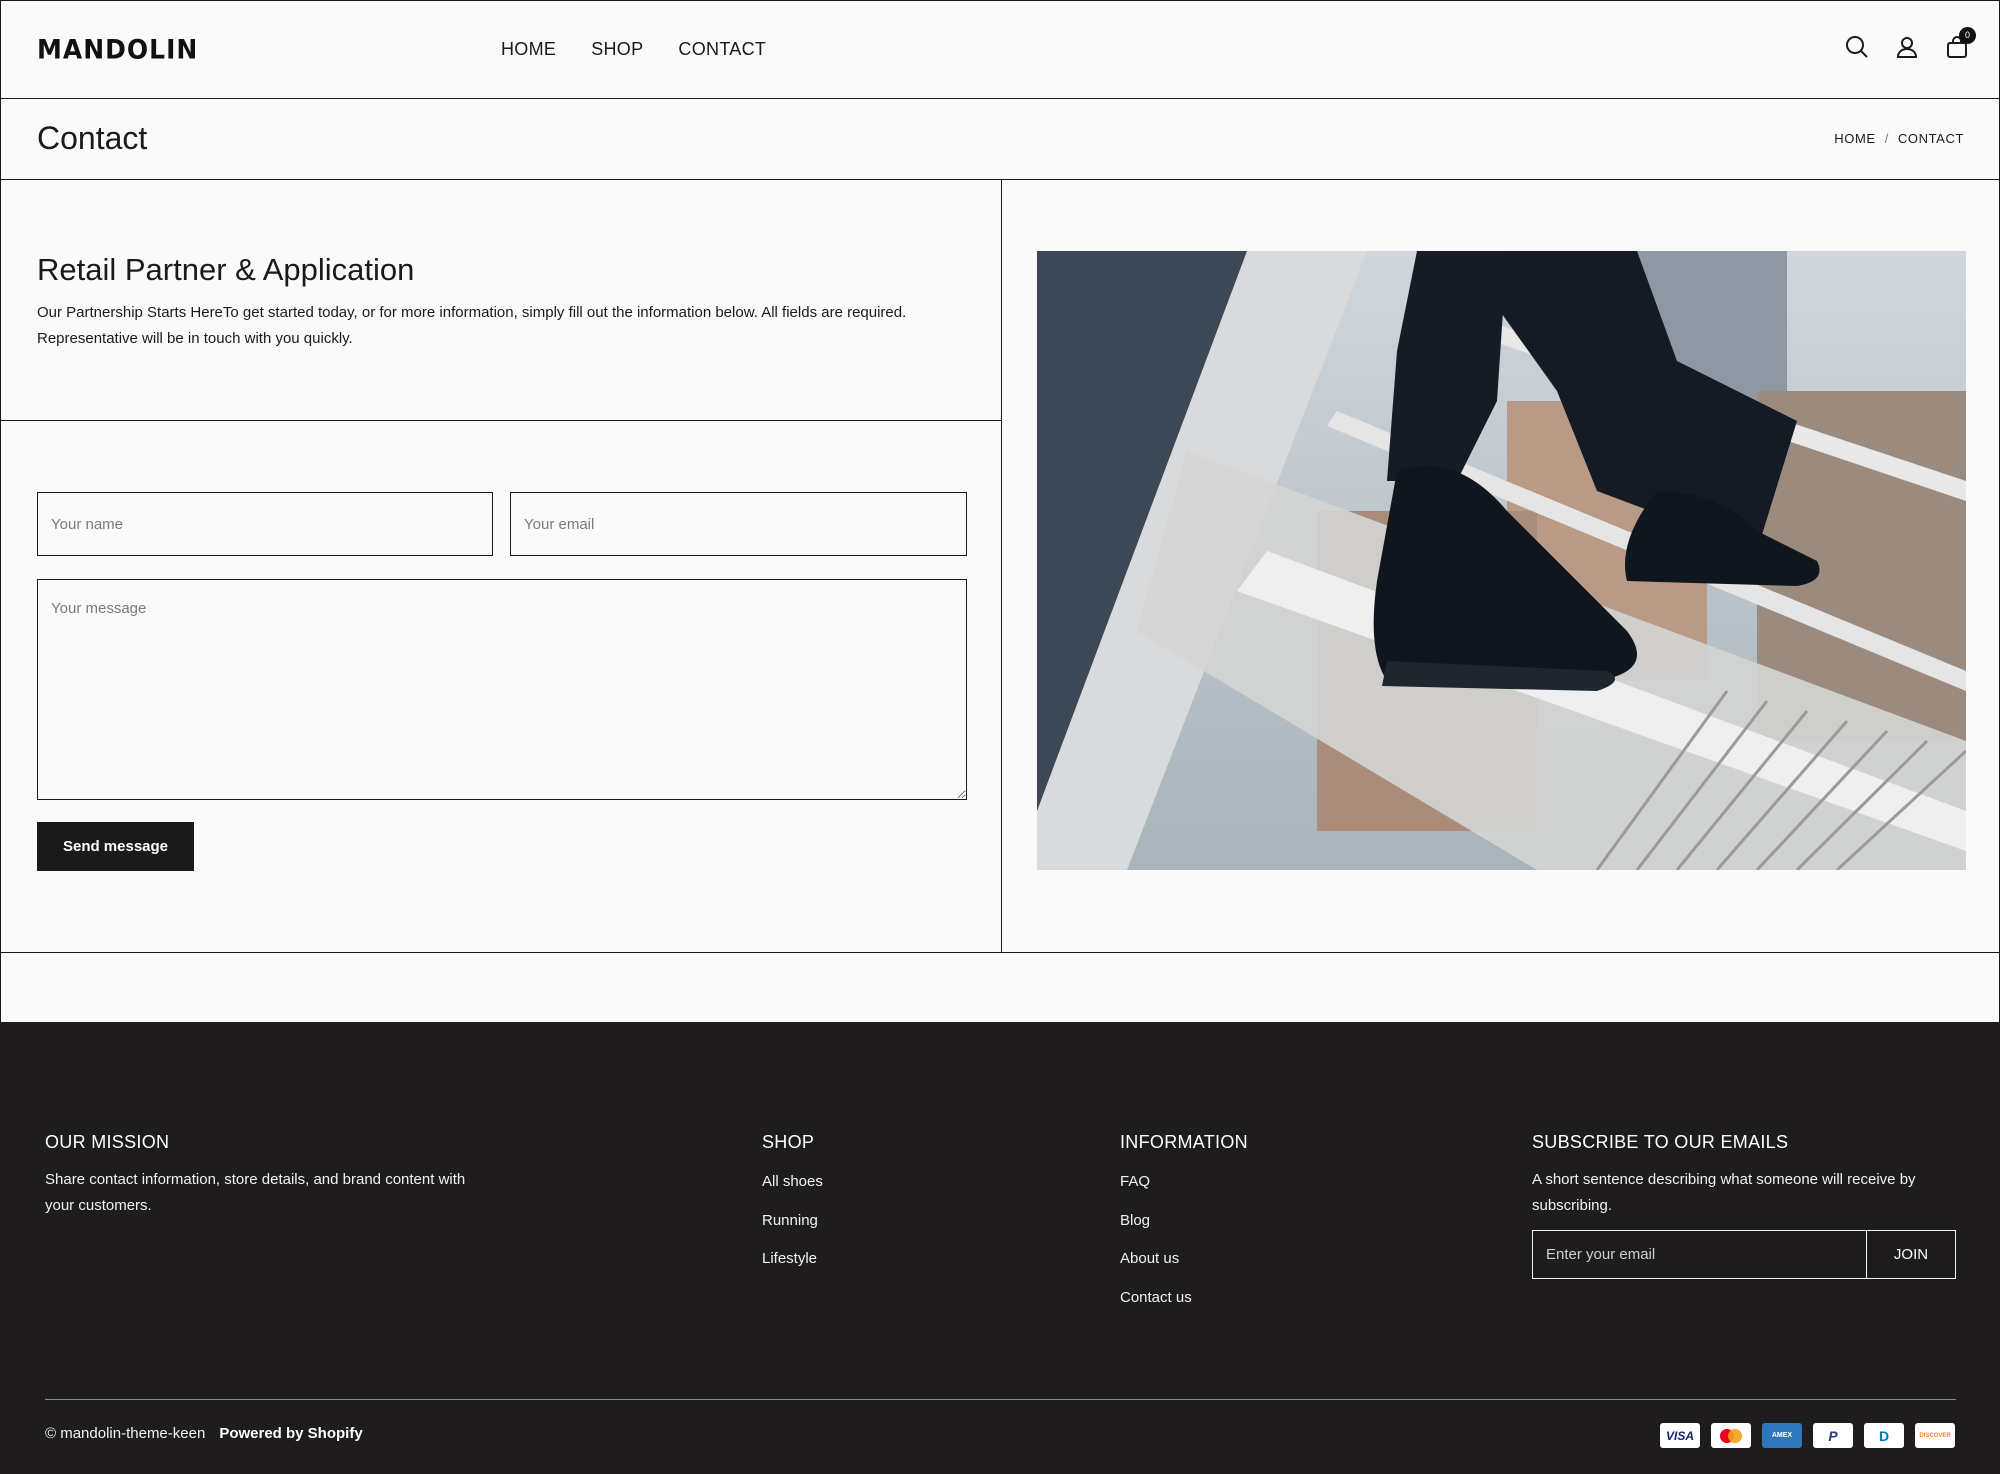  What do you see at coordinates (1699, 1254) in the screenshot?
I see `subscribe-email-input` at bounding box center [1699, 1254].